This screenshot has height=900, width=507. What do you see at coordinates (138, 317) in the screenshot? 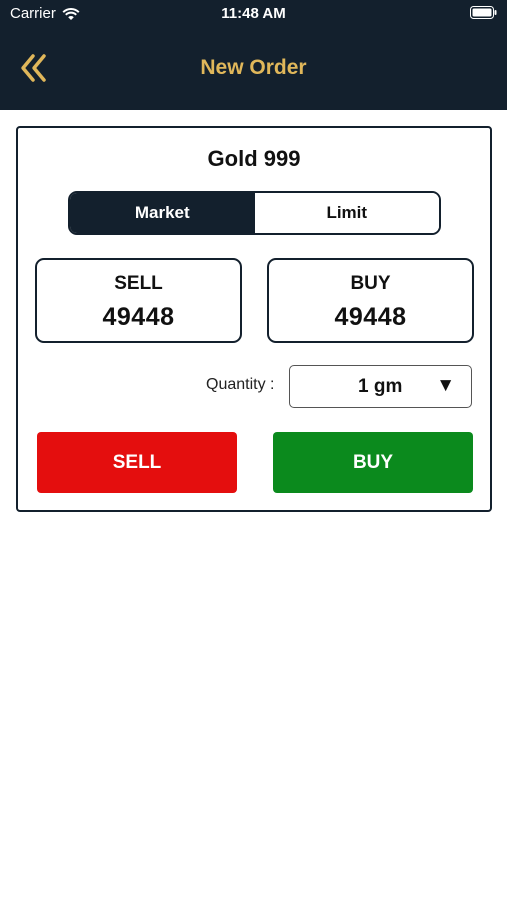
I see `sell-price-value: 49448` at bounding box center [138, 317].